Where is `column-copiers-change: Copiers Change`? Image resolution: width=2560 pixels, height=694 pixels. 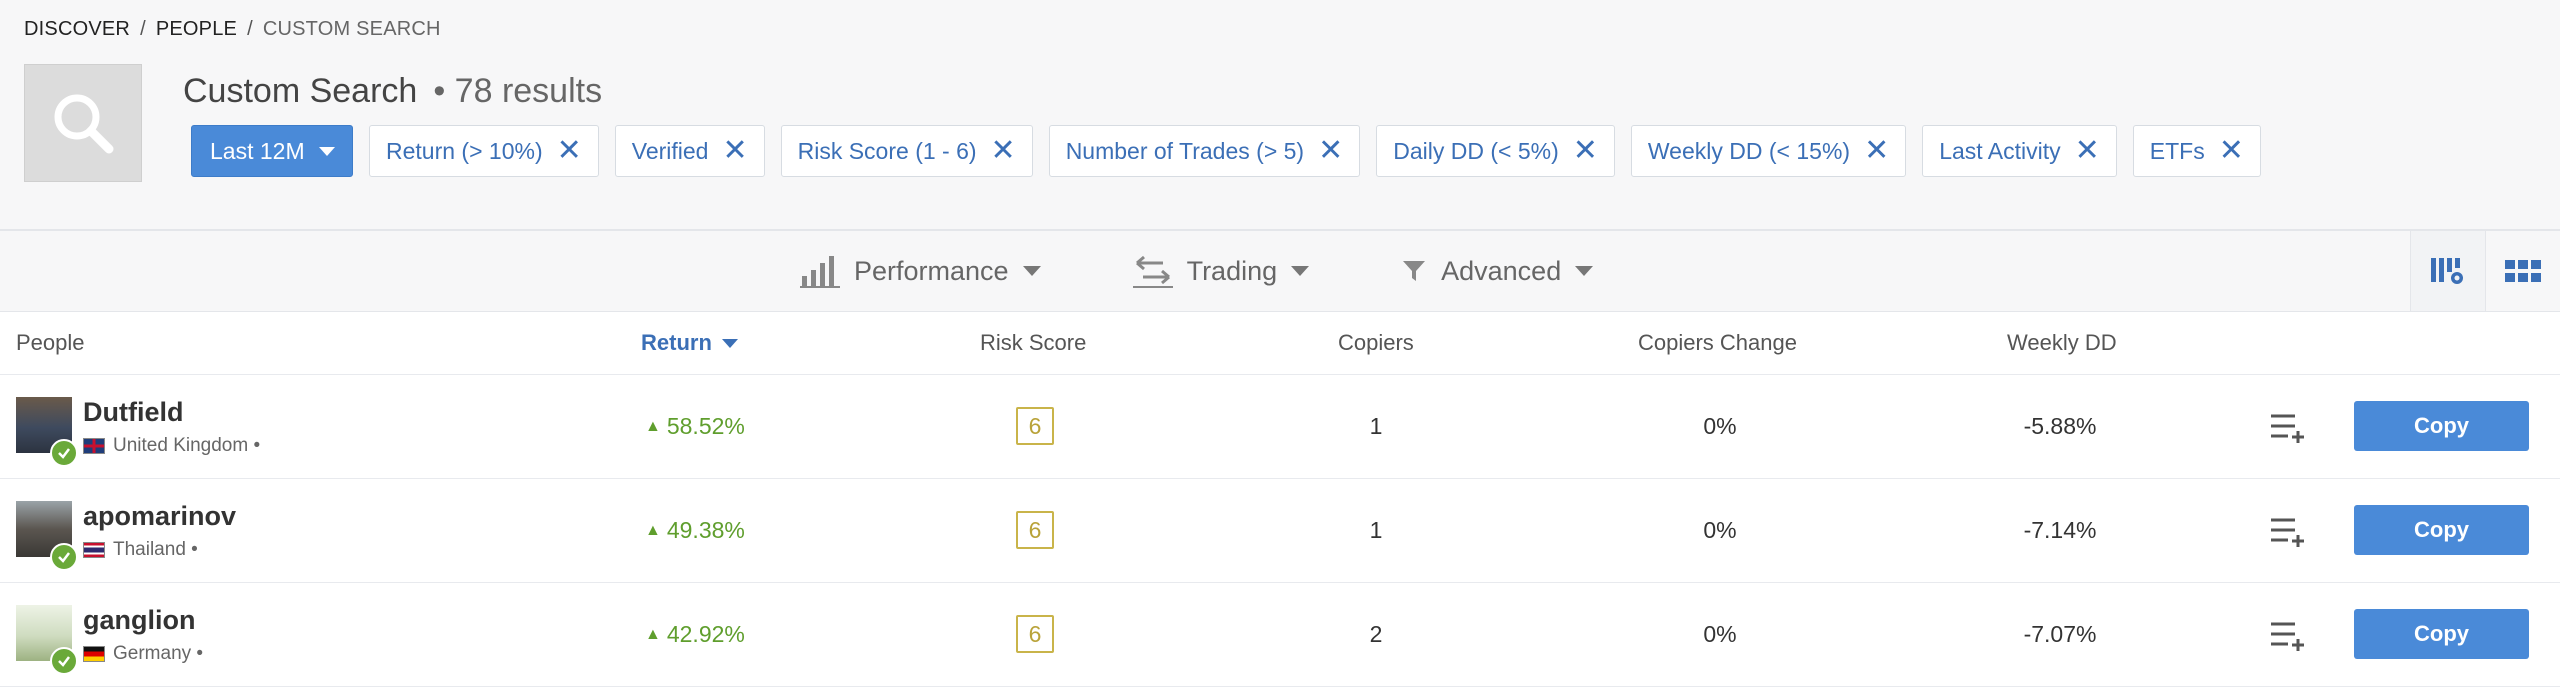 column-copiers-change: Copiers Change is located at coordinates (1717, 343).